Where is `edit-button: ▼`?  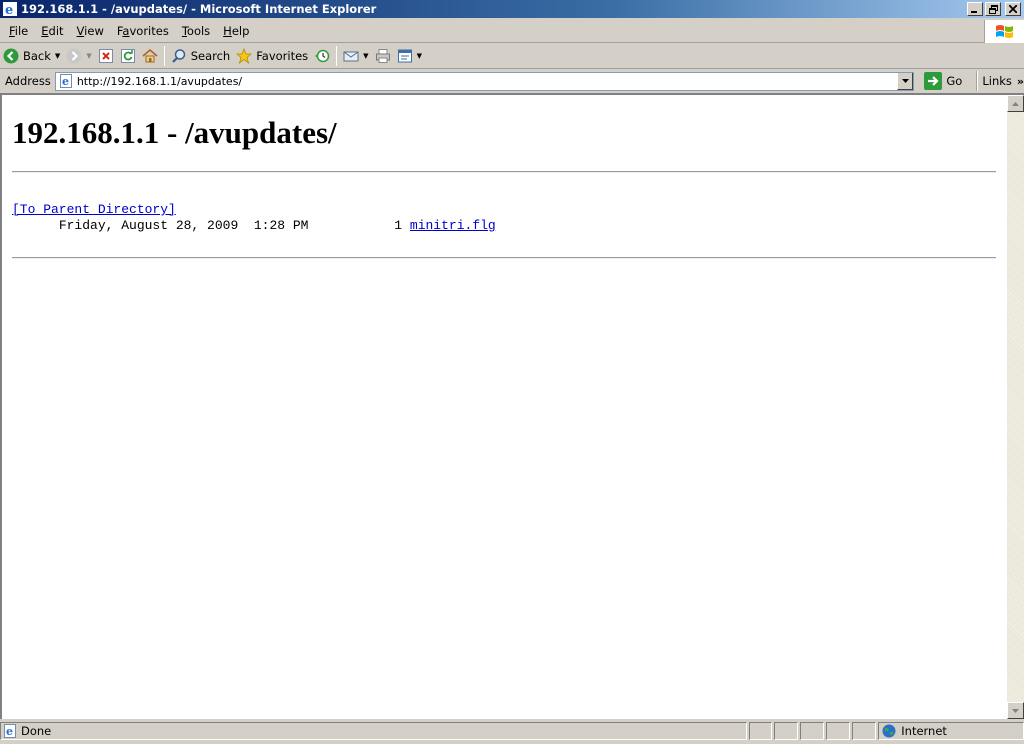
edit-button: ▼ is located at coordinates (409, 56).